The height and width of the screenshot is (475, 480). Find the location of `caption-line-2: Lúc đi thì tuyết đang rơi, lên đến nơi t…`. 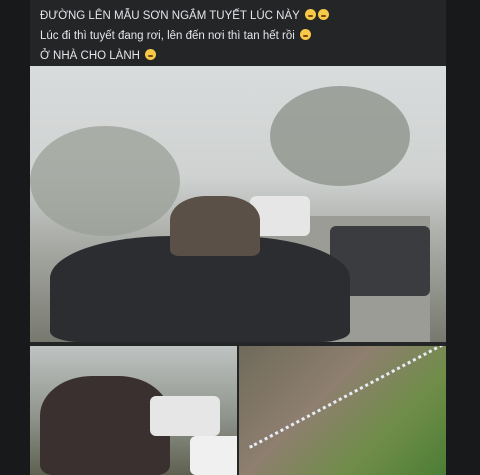

caption-line-2: Lúc đi thì tuyết đang rơi, lên đến nơi t… is located at coordinates (184, 36).